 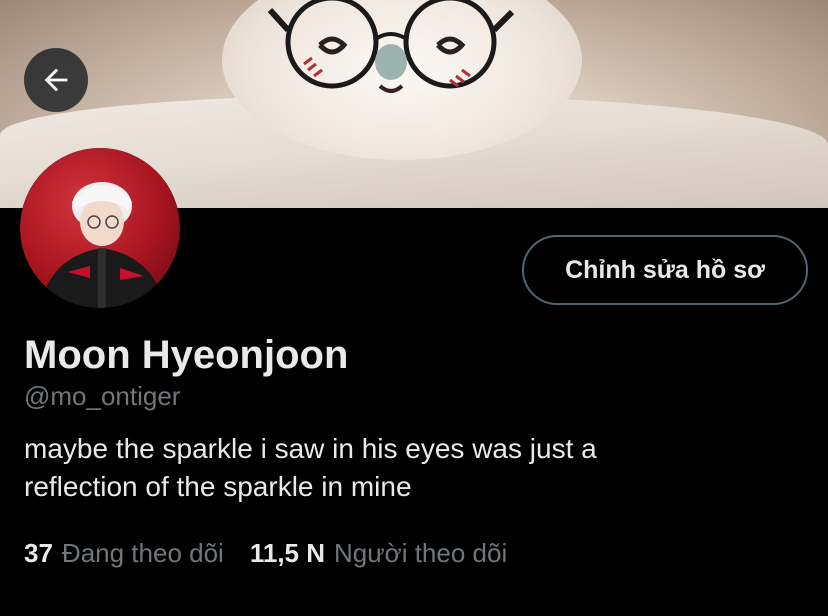 I want to click on followers-count: 11,5 N, so click(x=287, y=553).